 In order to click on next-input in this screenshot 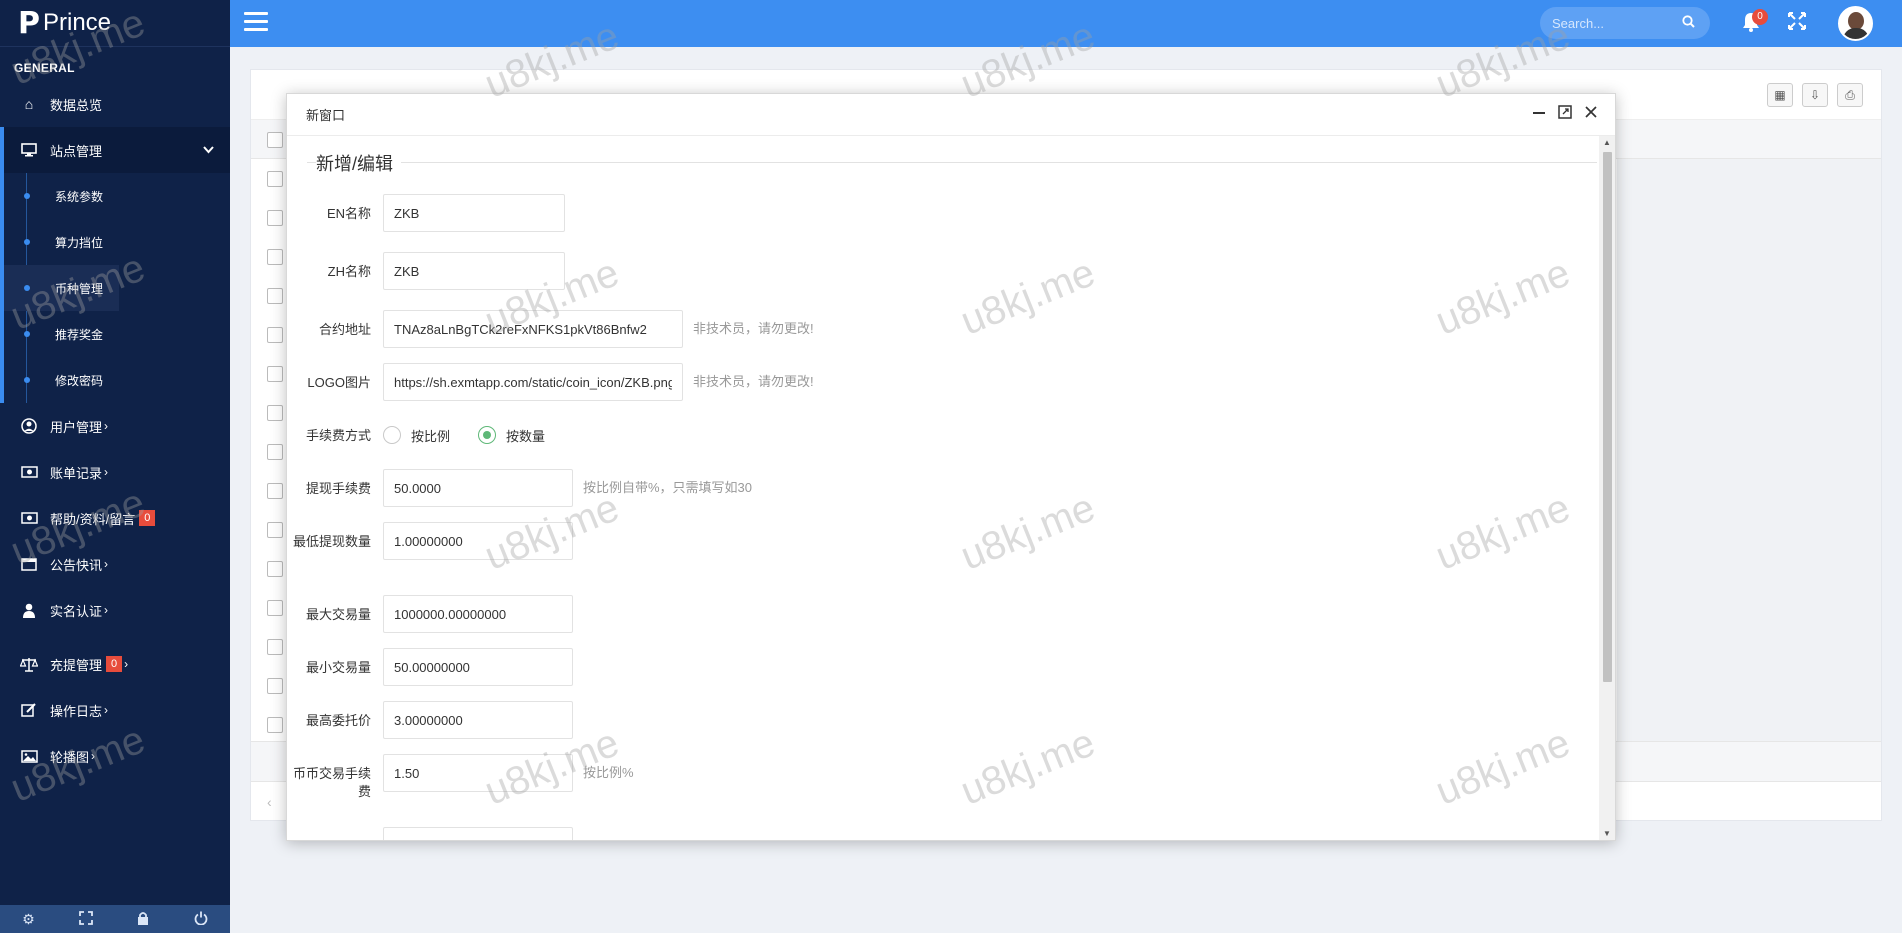, I will do `click(478, 833)`.